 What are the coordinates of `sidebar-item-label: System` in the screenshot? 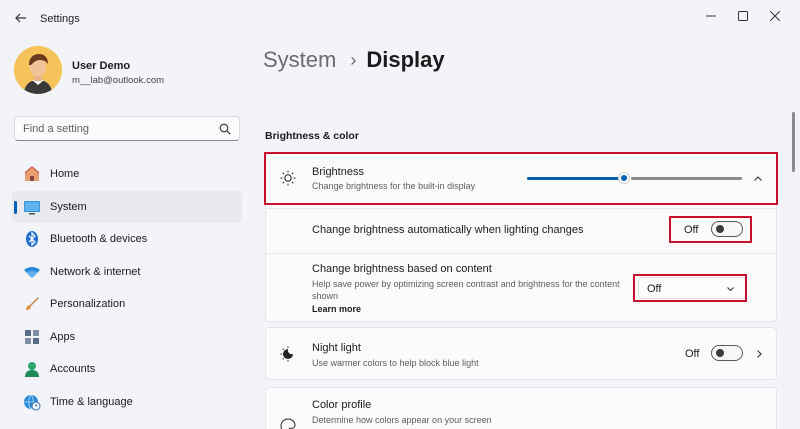 It's located at (68, 206).